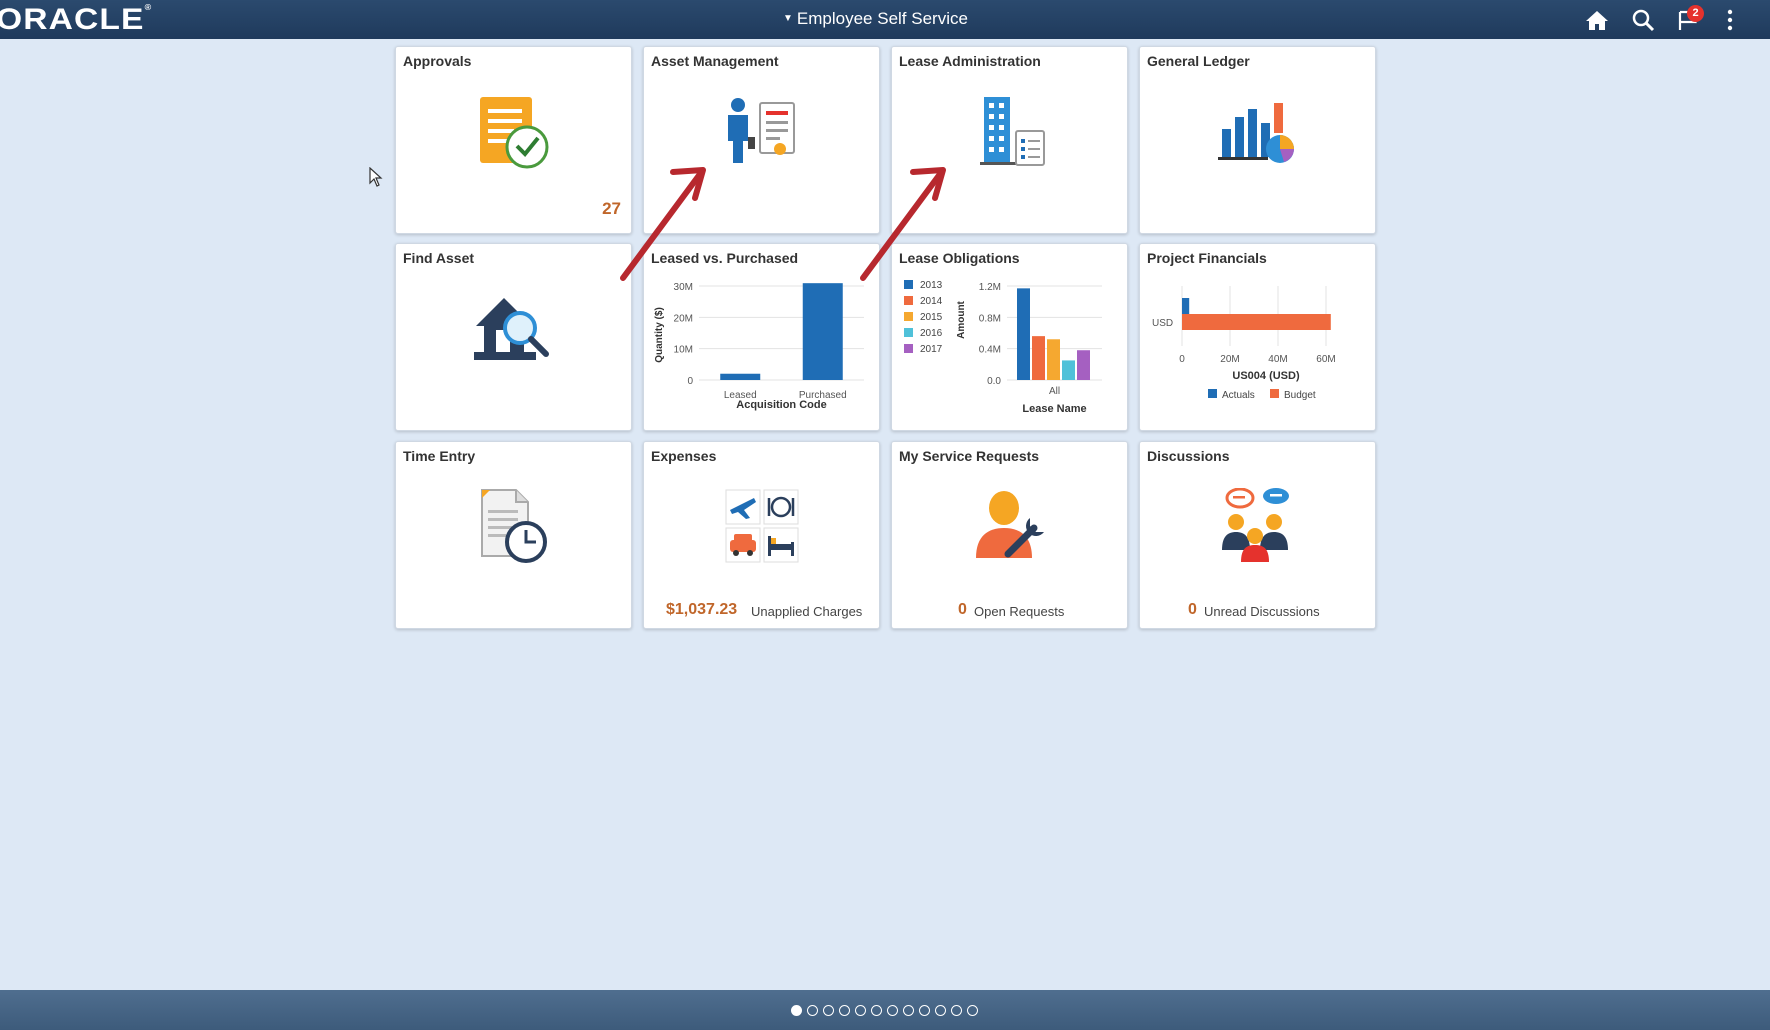 This screenshot has width=1770, height=1030. What do you see at coordinates (1325, 359) in the screenshot?
I see `x-tick-label: 60M` at bounding box center [1325, 359].